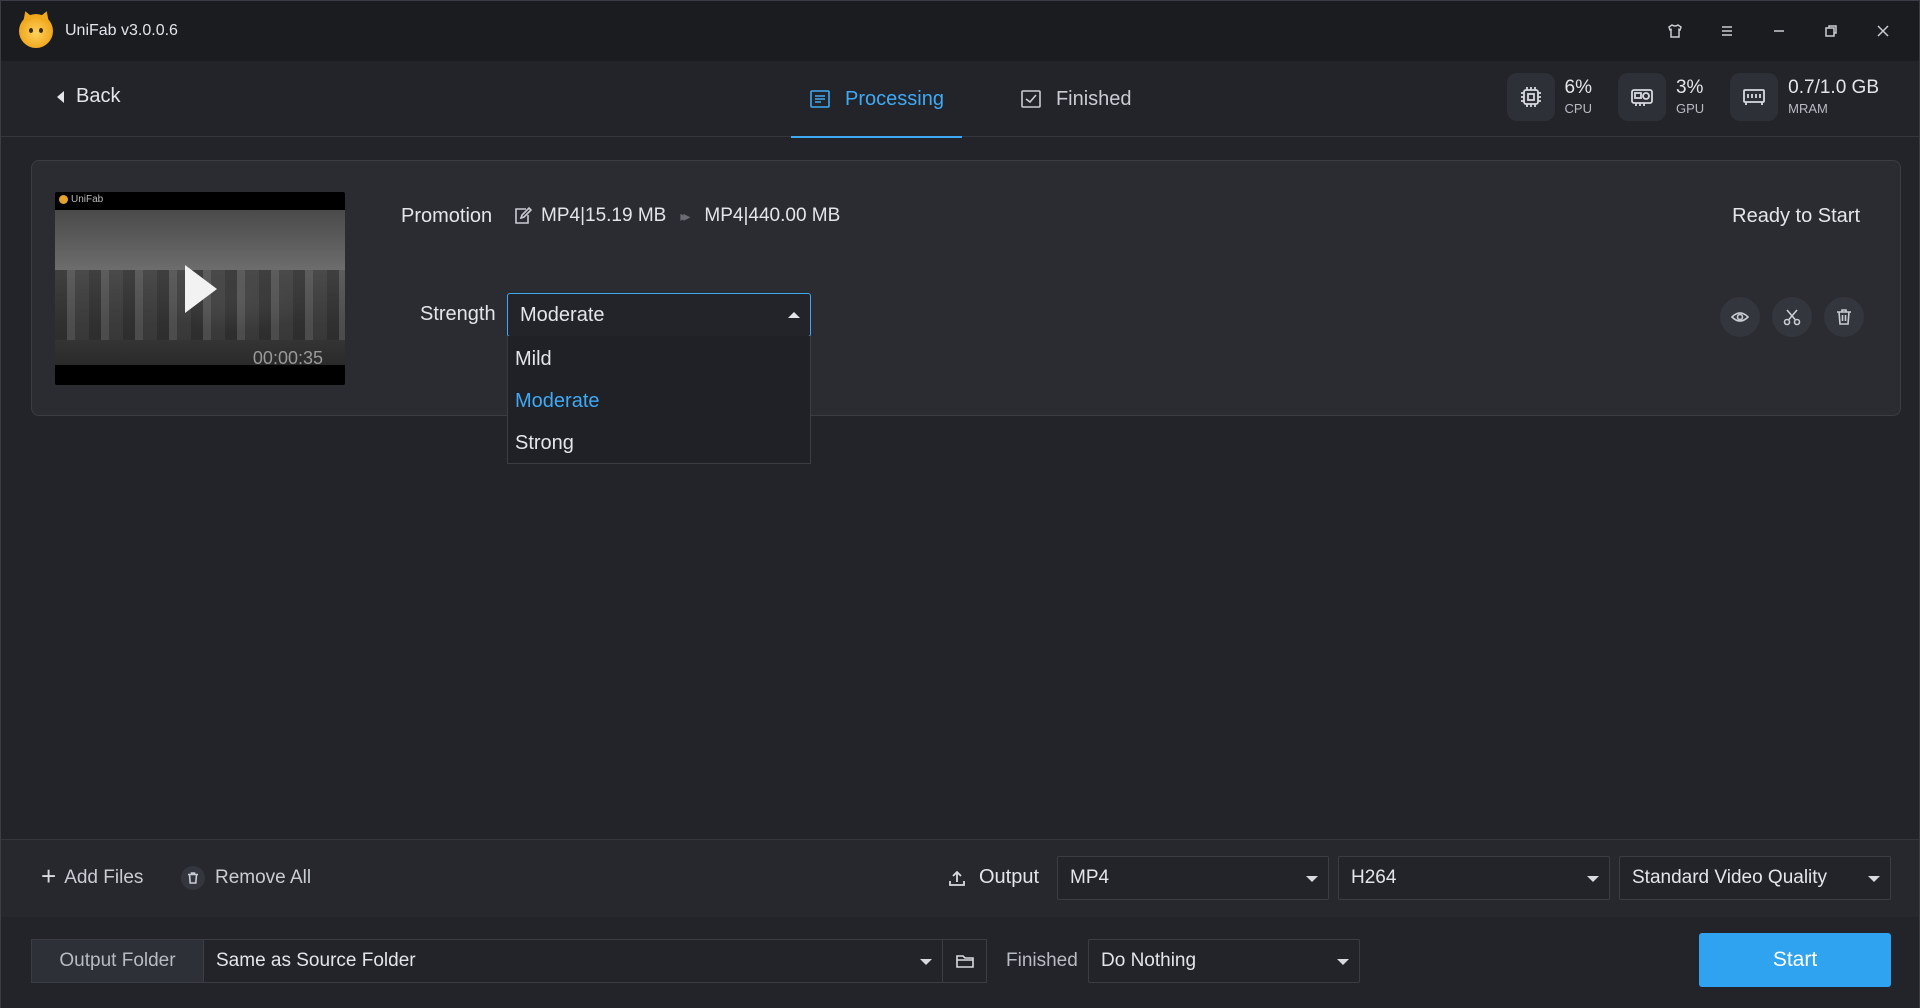 The height and width of the screenshot is (1008, 1920). I want to click on output-format: MP4|440.00 MB, so click(772, 215).